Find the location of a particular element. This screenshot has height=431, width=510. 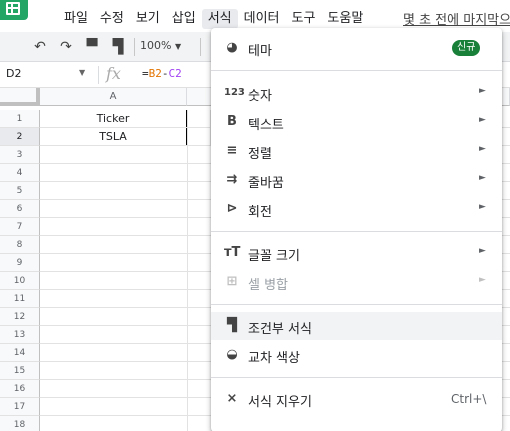

palette-icon: ◕ is located at coordinates (232, 47).